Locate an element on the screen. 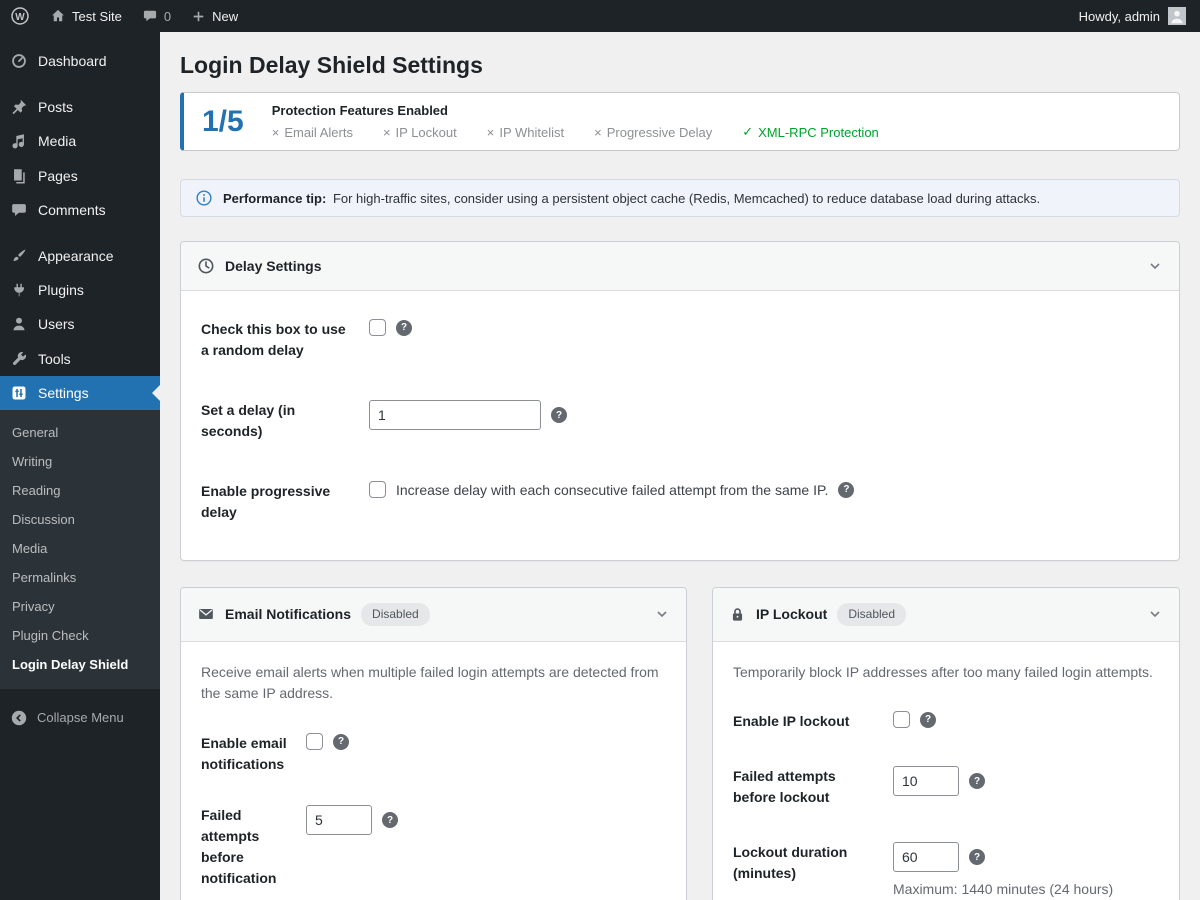 Image resolution: width=1200 pixels, height=900 pixels. feature-label: IP Whitelist is located at coordinates (532, 132).